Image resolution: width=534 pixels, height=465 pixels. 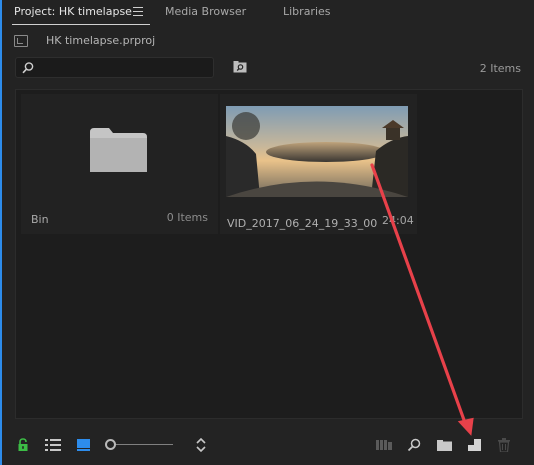 What do you see at coordinates (138, 11) in the screenshot?
I see `panel-menu-icon` at bounding box center [138, 11].